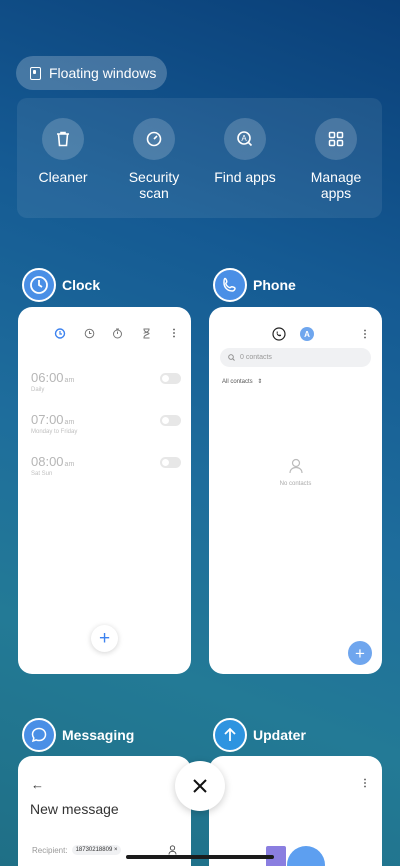 The width and height of the screenshot is (400, 866). Describe the element at coordinates (230, 285) in the screenshot. I see `phone-app-icon` at that location.